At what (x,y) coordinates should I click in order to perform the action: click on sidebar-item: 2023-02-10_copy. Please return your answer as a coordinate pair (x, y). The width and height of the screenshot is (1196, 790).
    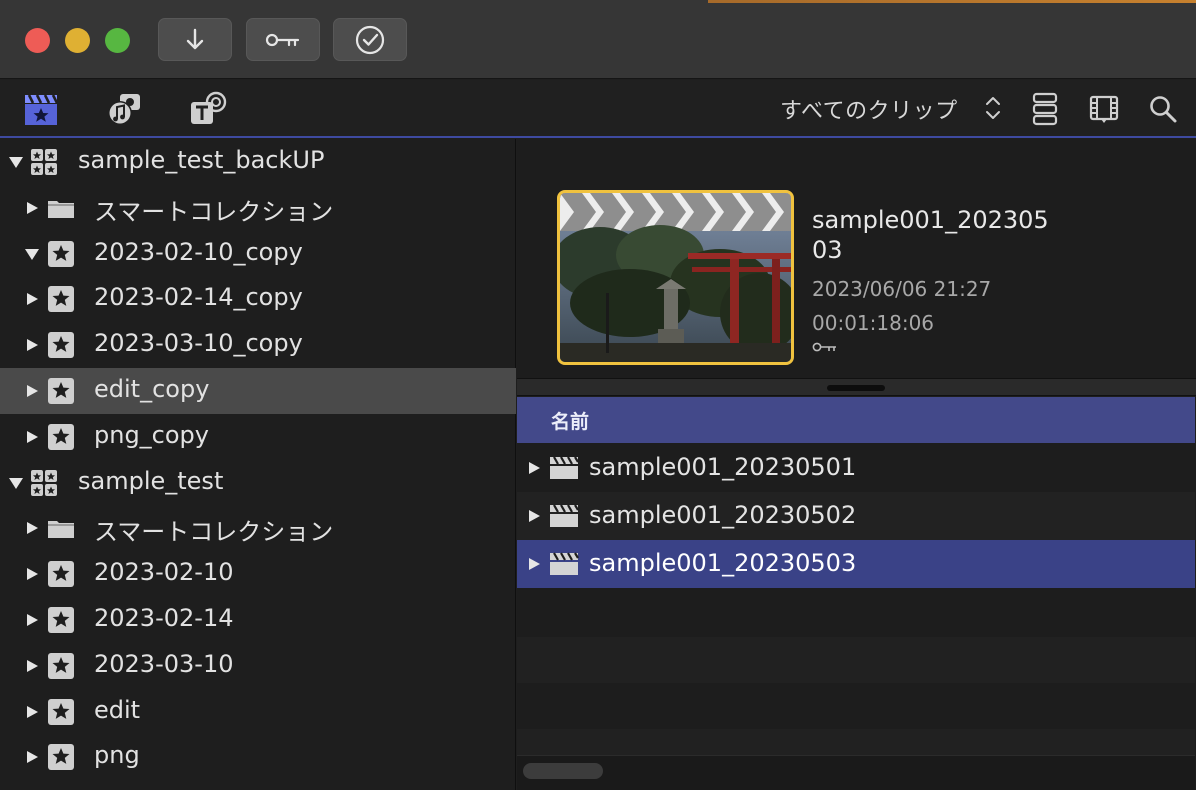
    Looking at the image, I should click on (258, 254).